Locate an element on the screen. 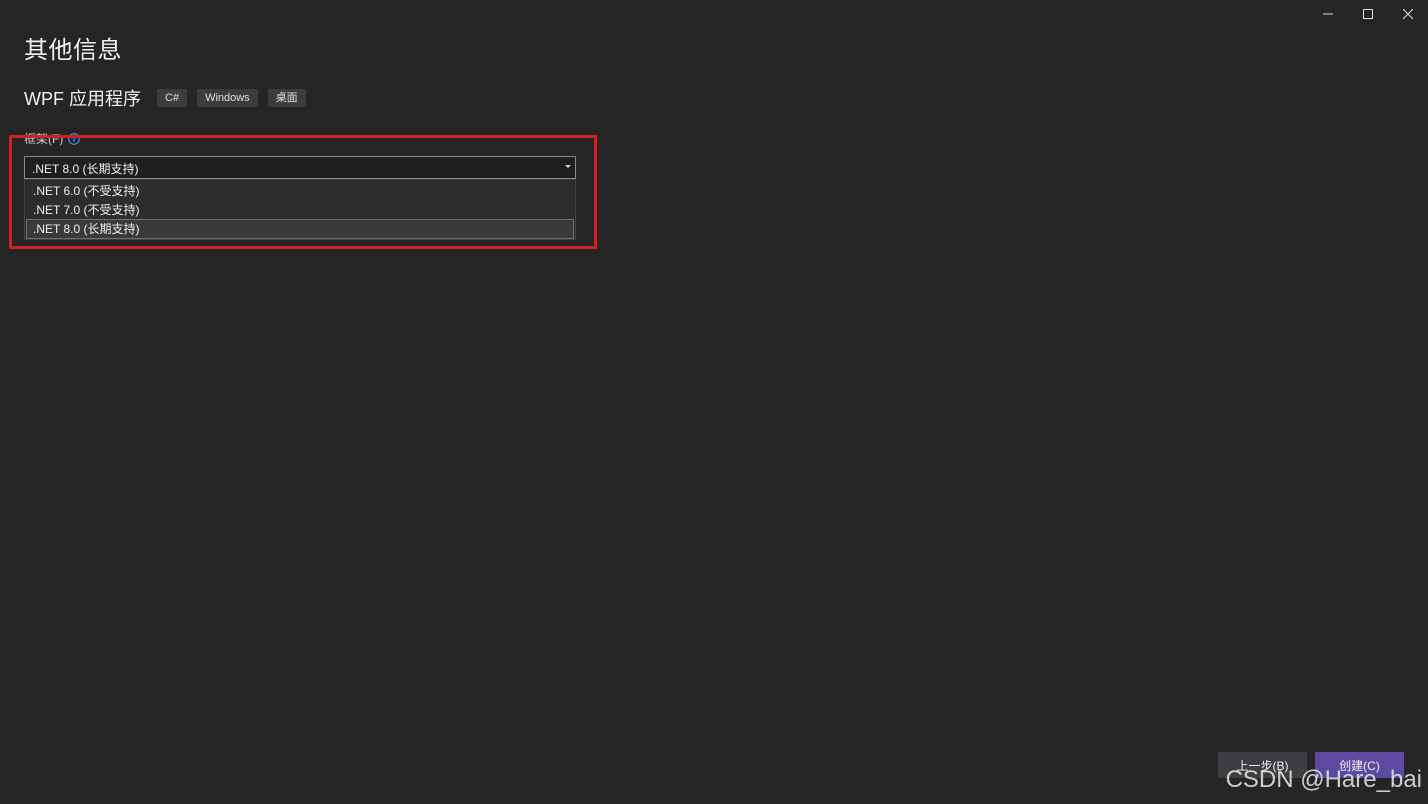  framework-label: 框架(F) is located at coordinates (44, 139).